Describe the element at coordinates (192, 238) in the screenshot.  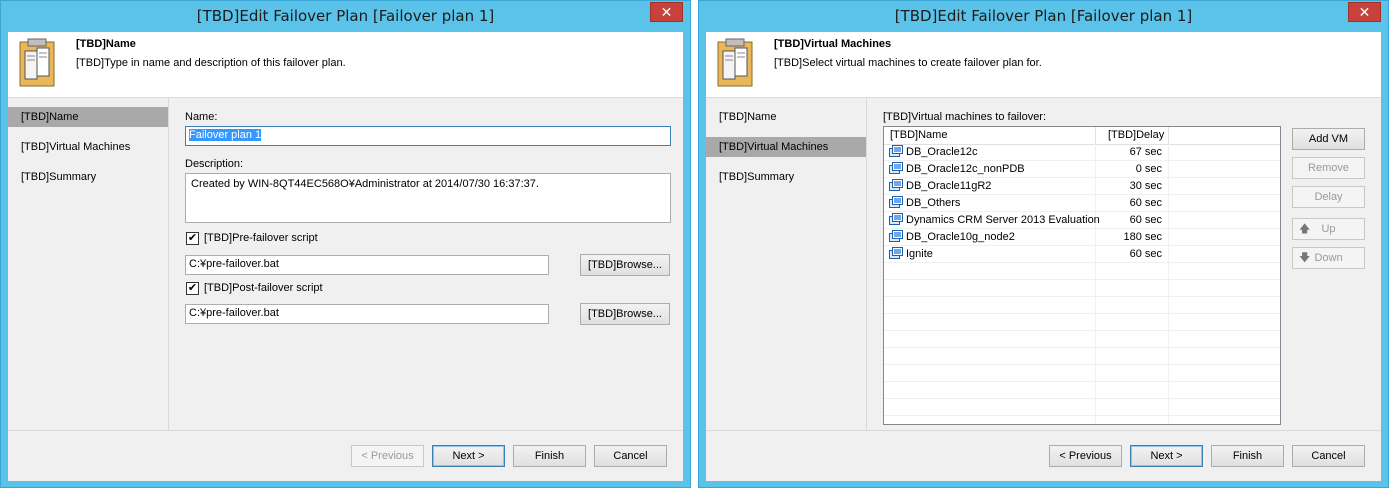
I see `pre-failover-checkbox: ✔` at that location.